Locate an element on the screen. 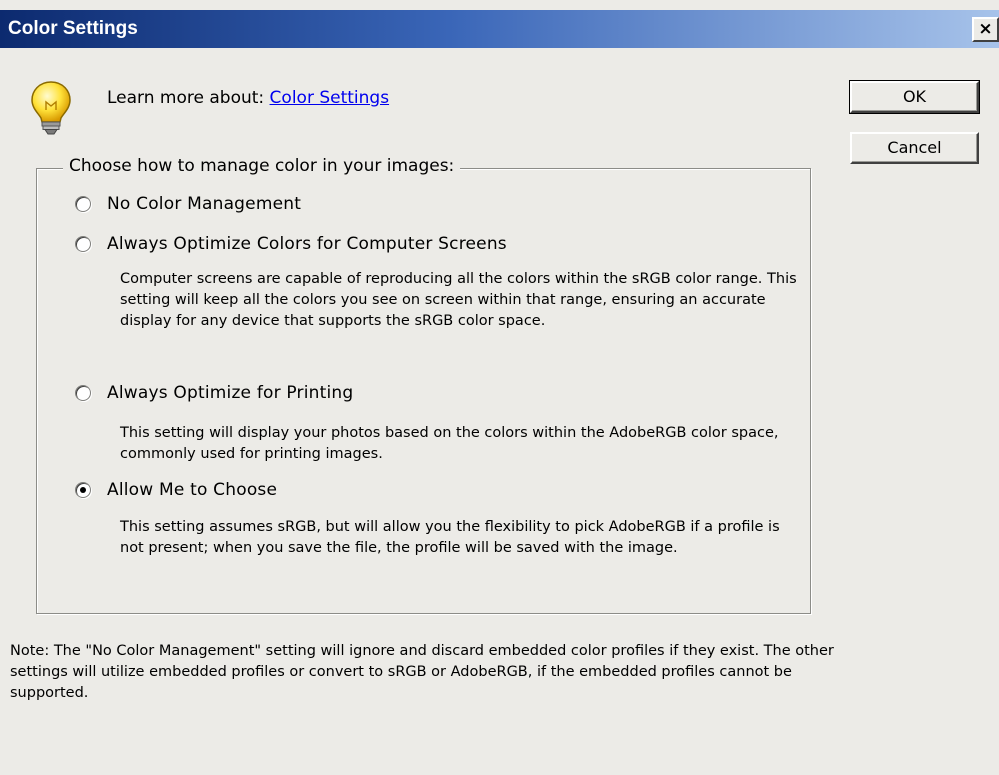 Image resolution: width=999 pixels, height=775 pixels. radio-optimize-printing is located at coordinates (83, 393).